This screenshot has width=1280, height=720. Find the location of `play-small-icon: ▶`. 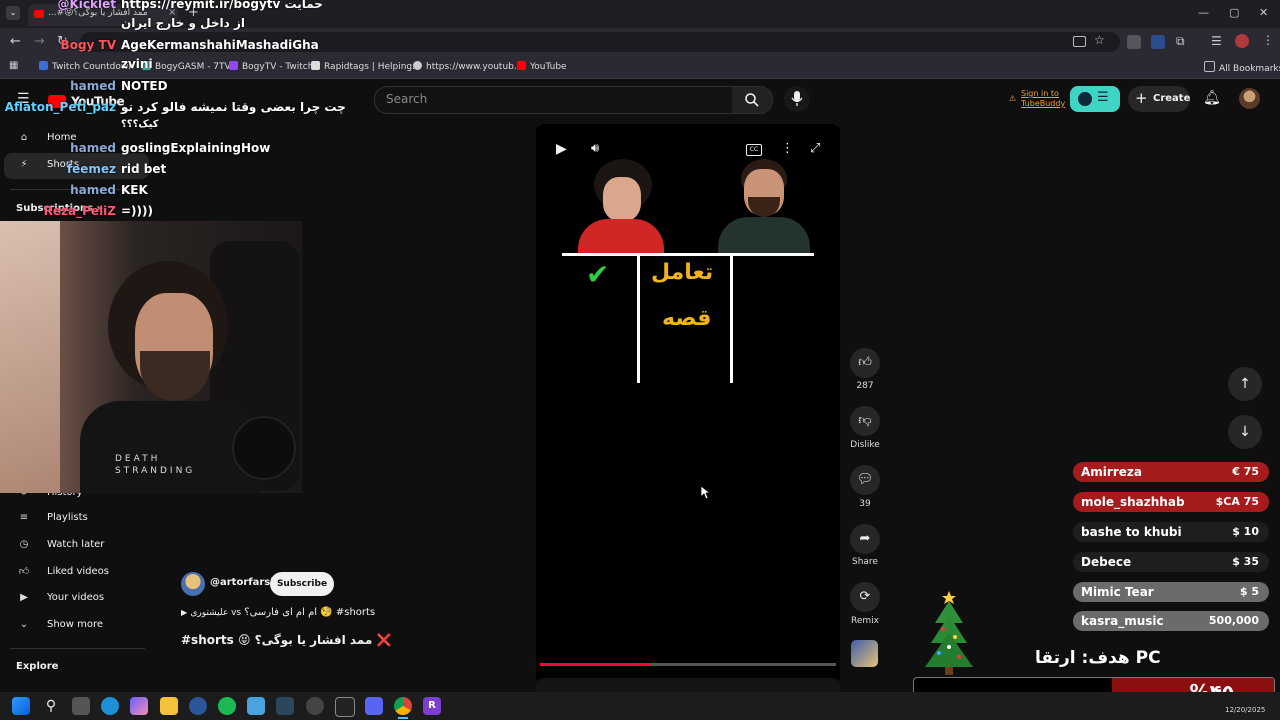

play-small-icon: ▶ is located at coordinates (184, 612).